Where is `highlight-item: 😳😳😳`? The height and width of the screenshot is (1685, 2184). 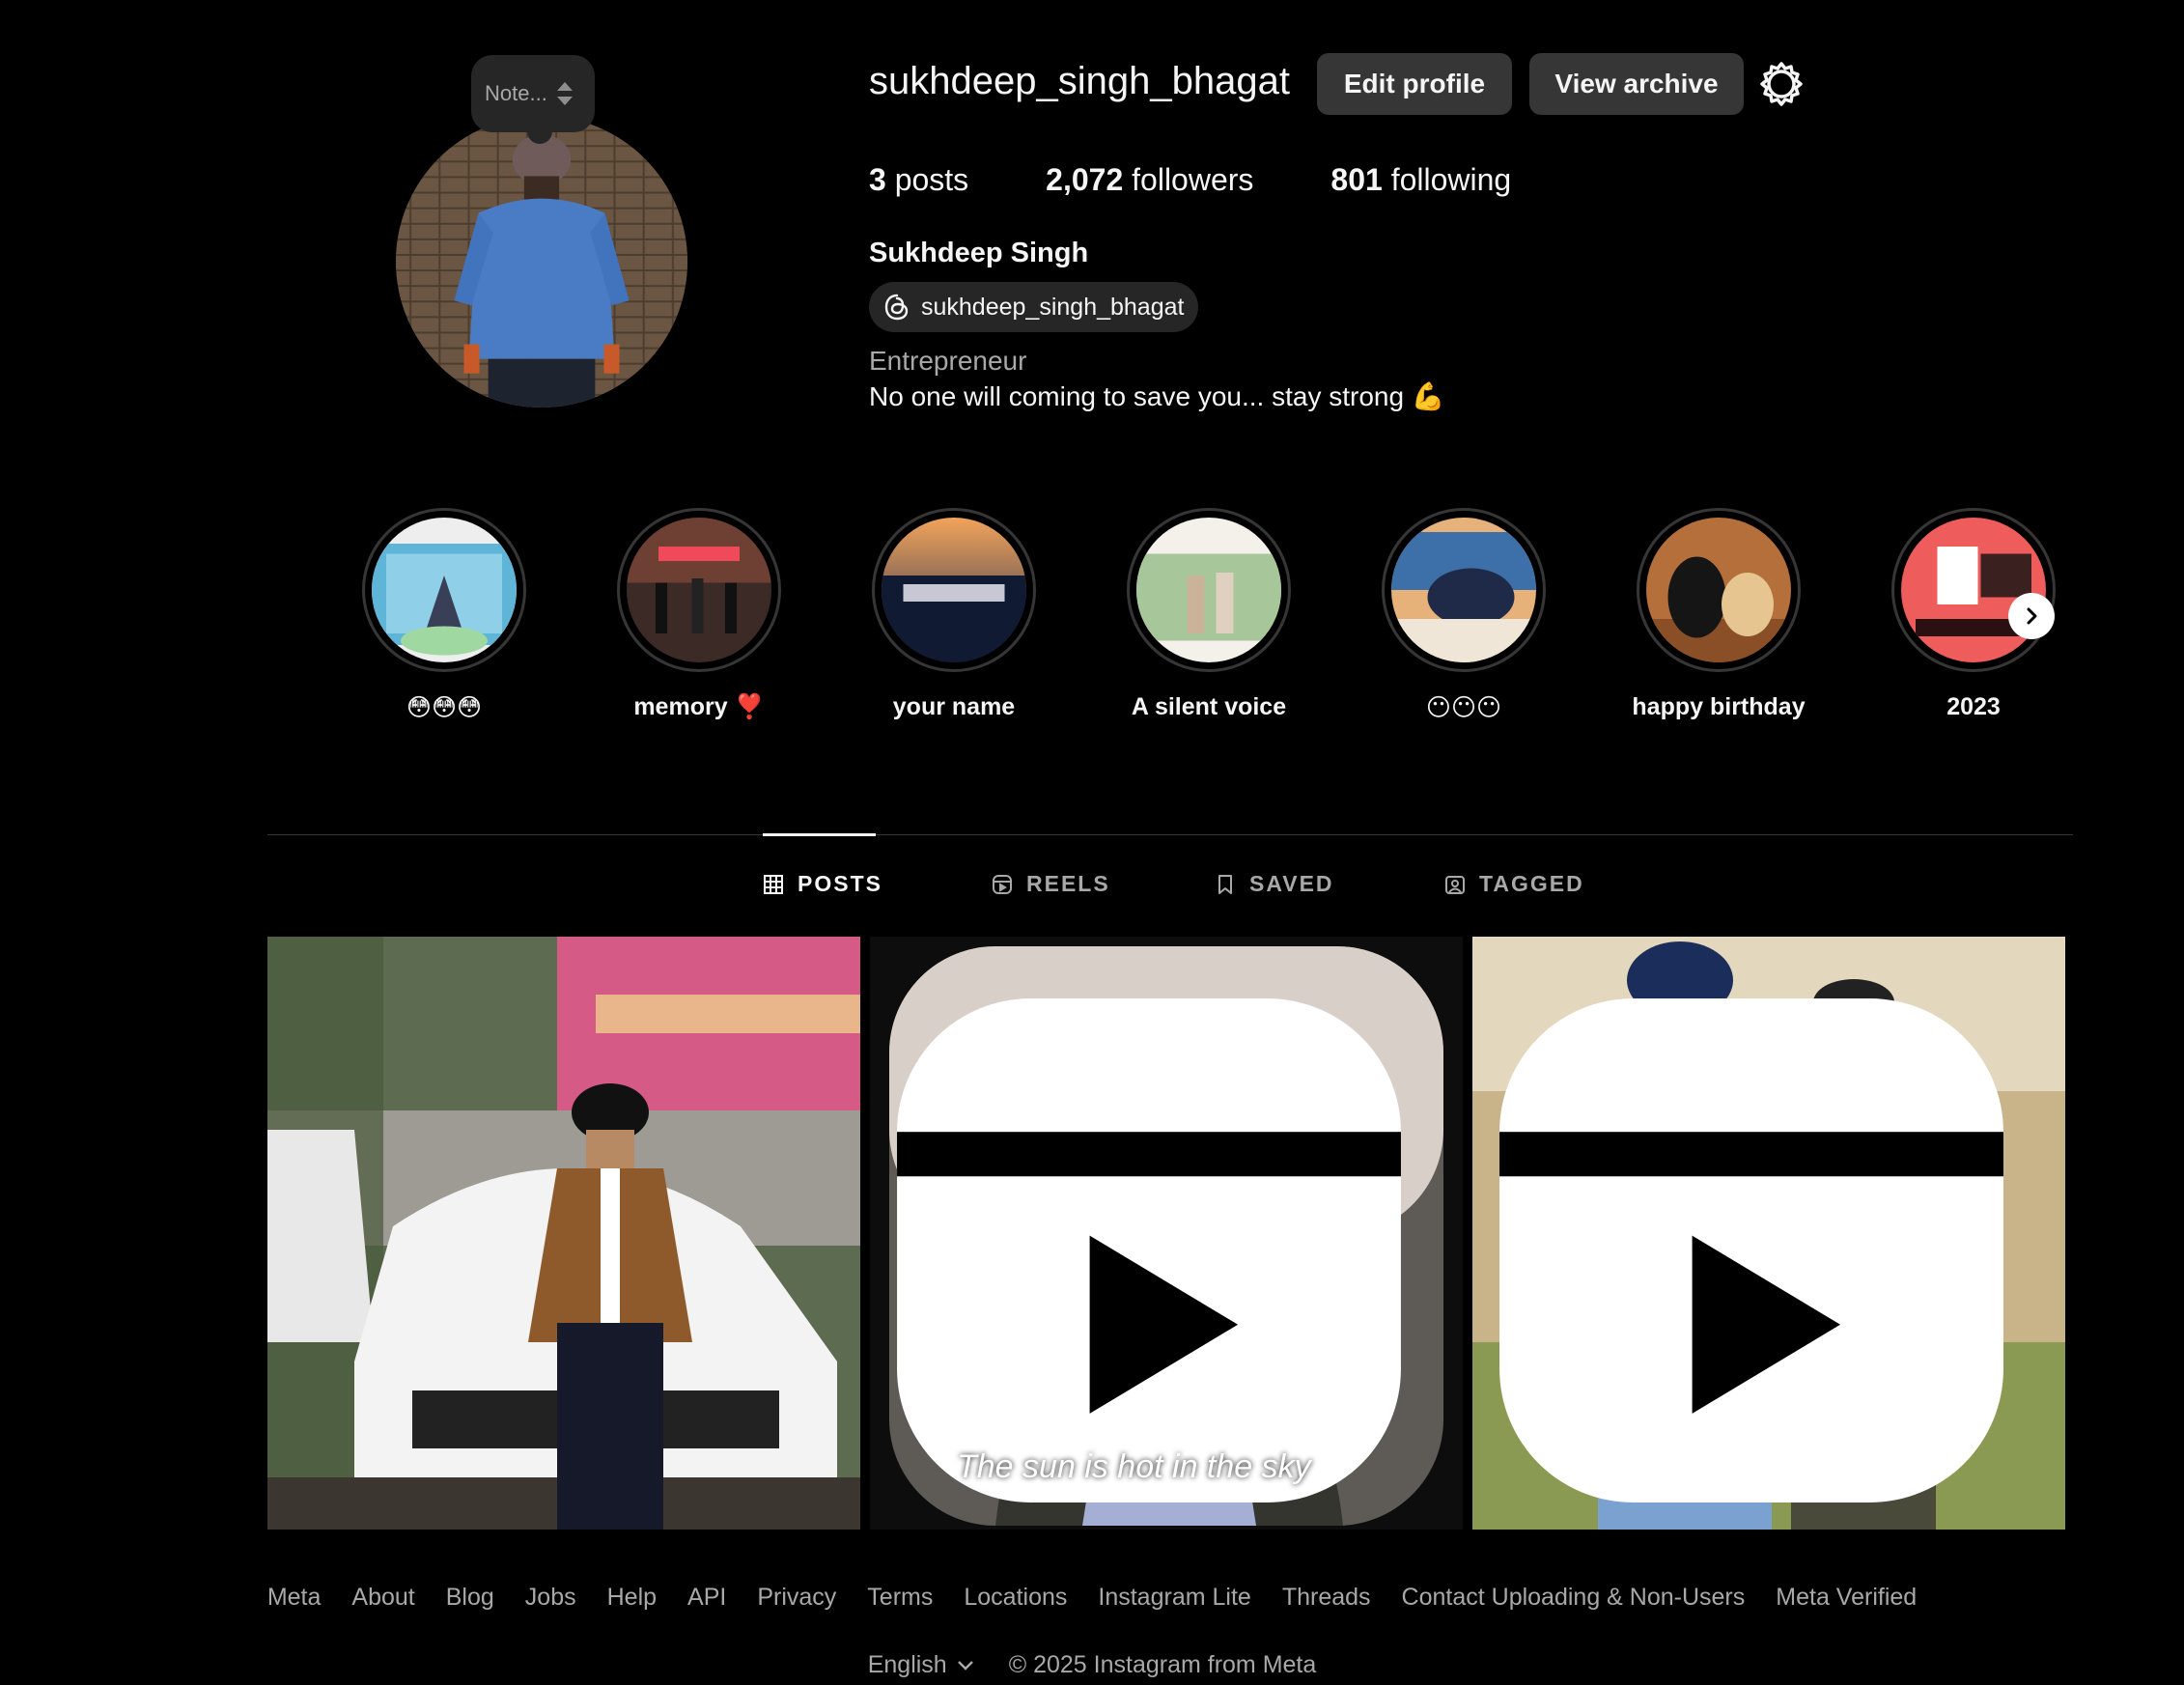 highlight-item: 😳😳😳 is located at coordinates (445, 615).